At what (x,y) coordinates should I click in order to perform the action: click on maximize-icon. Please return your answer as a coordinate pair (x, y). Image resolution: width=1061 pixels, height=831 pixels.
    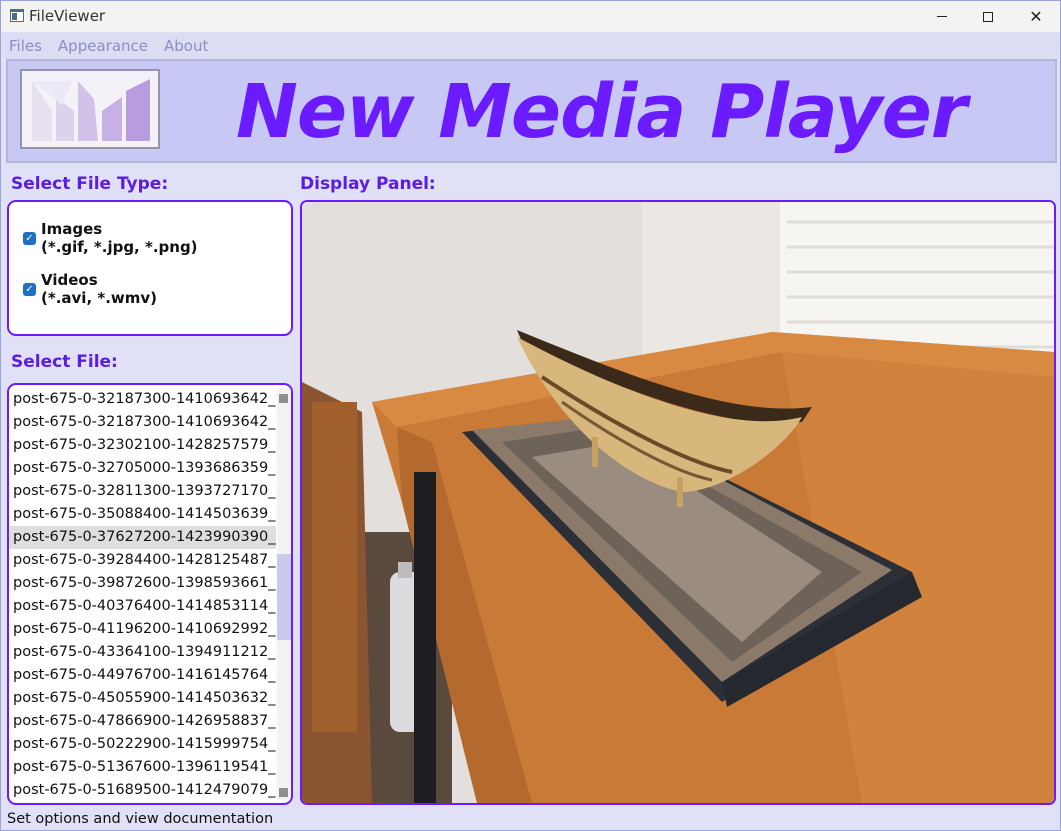
    Looking at the image, I should click on (988, 16).